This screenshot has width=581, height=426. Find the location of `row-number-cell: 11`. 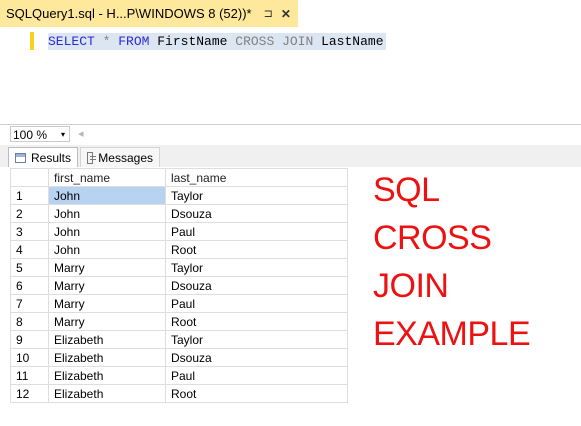

row-number-cell: 11 is located at coordinates (29, 375).